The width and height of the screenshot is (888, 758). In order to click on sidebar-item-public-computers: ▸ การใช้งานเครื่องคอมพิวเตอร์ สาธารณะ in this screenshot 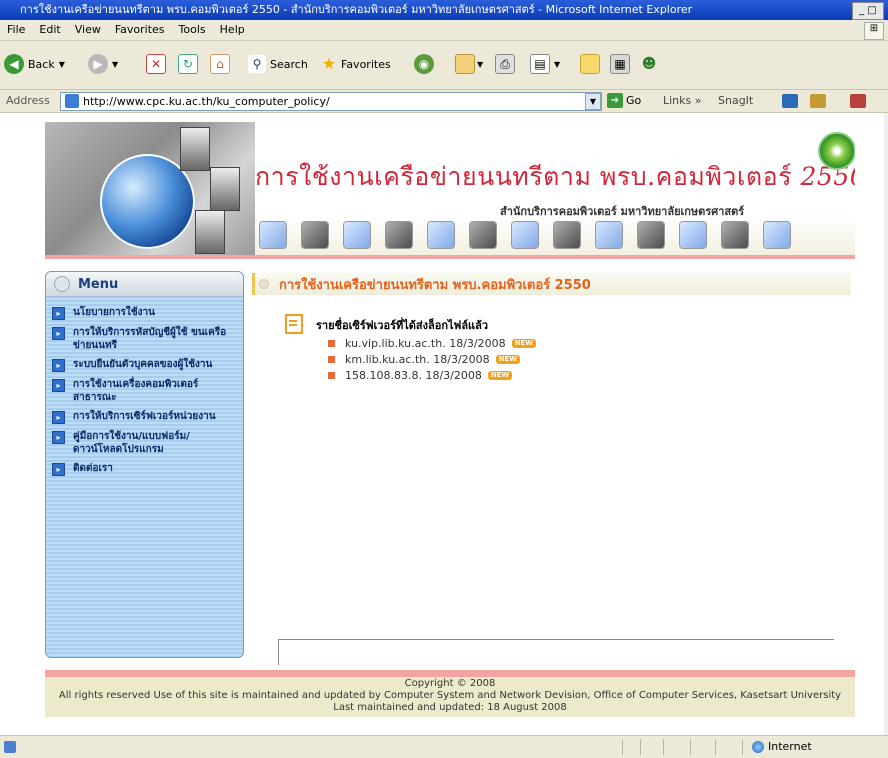, I will do `click(144, 391)`.